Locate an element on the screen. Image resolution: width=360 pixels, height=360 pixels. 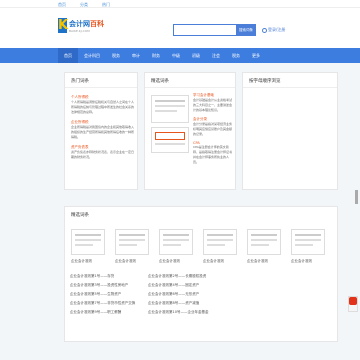
item-text: 资产负债表亦称财务状况表，表示企业在一定日期的财务状况。 is located at coordinates (103, 154).